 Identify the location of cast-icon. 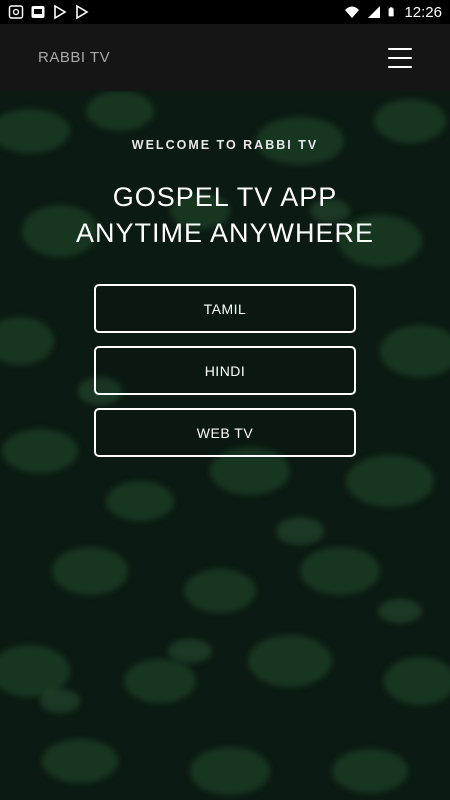
(16, 12).